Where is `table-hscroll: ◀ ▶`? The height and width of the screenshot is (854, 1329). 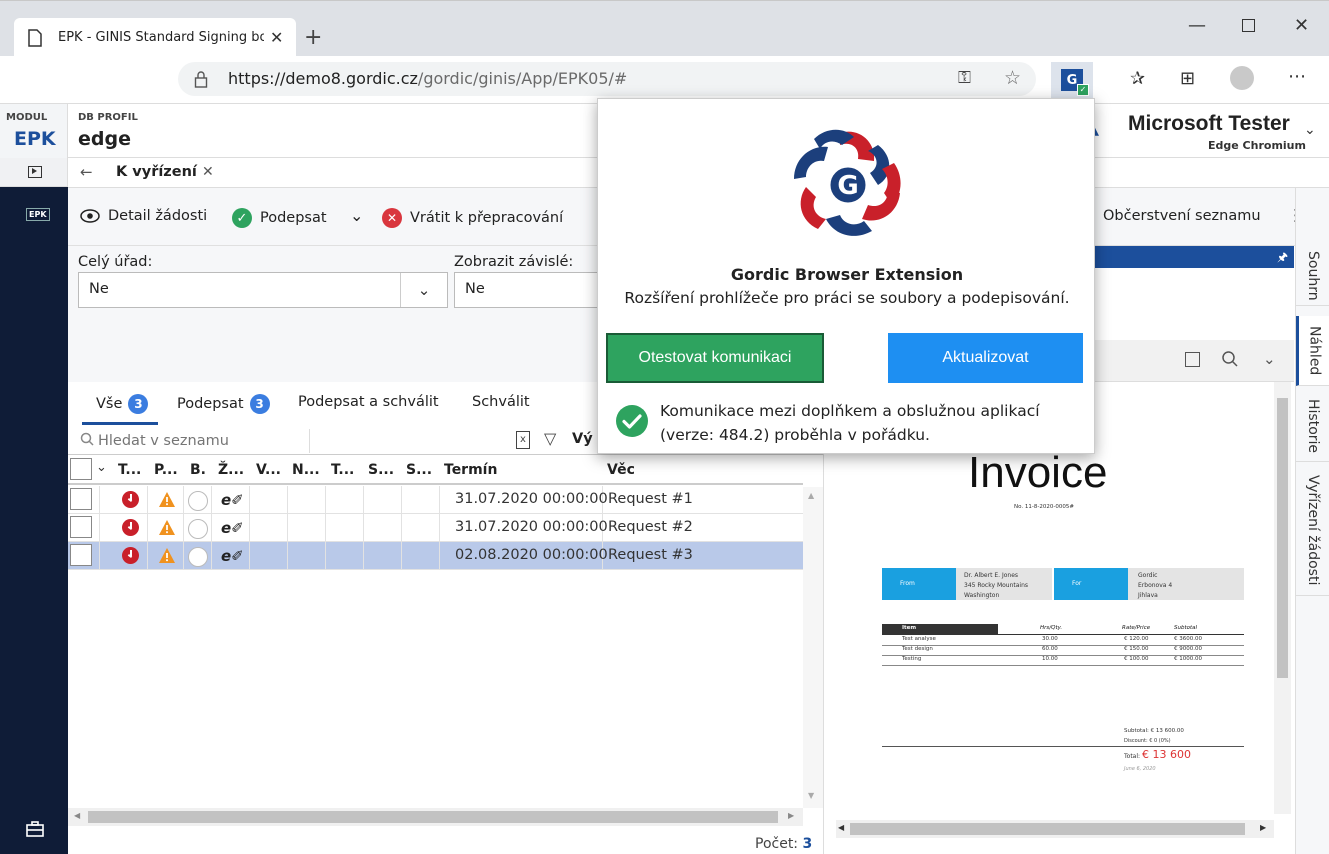
table-hscroll: ◀ ▶ is located at coordinates (435, 817).